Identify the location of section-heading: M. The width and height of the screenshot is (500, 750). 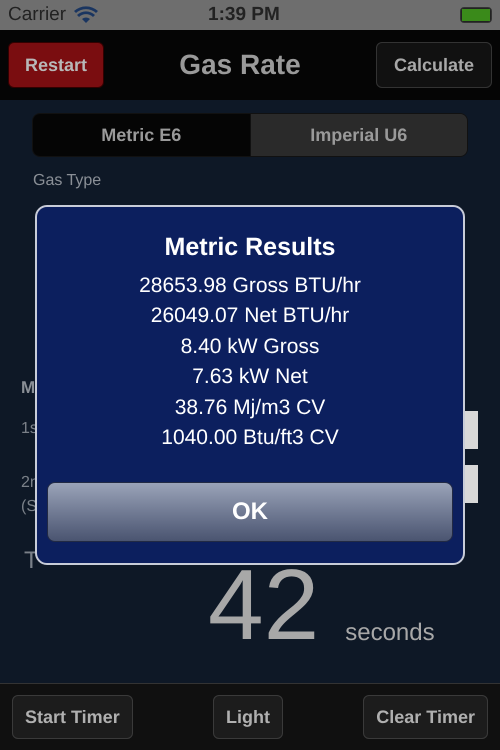
(28, 386).